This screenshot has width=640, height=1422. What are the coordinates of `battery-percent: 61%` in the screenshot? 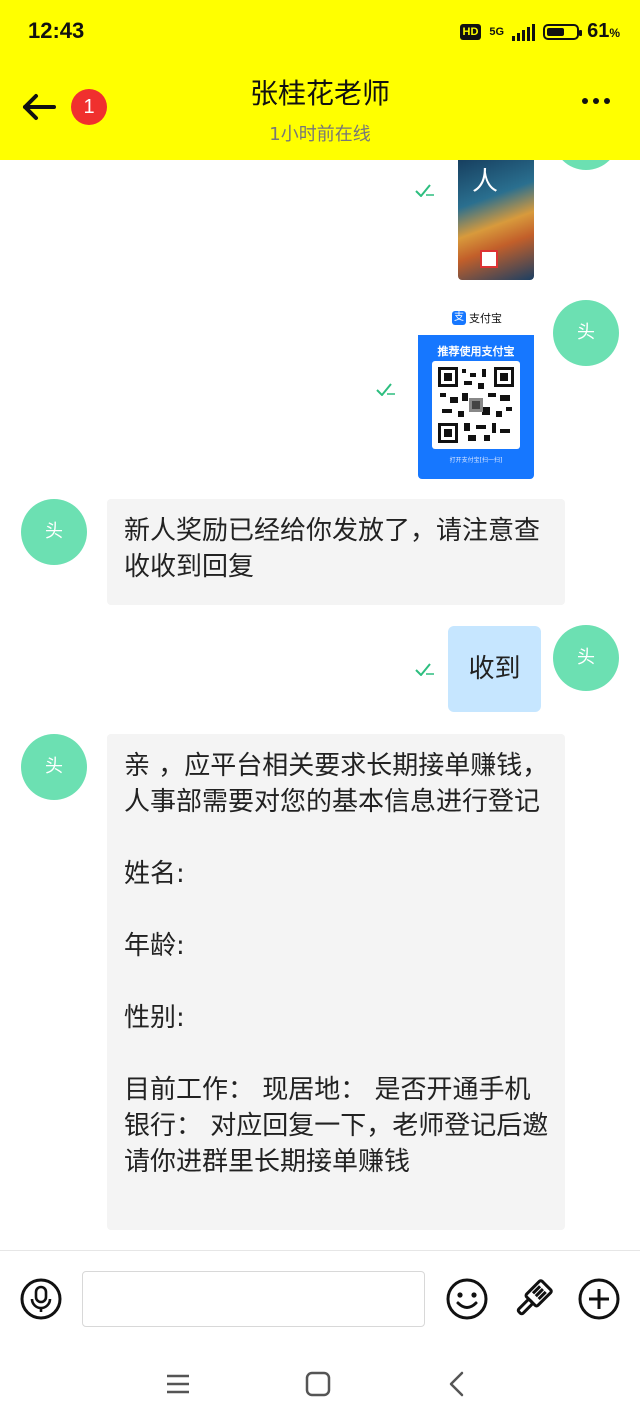 It's located at (603, 31).